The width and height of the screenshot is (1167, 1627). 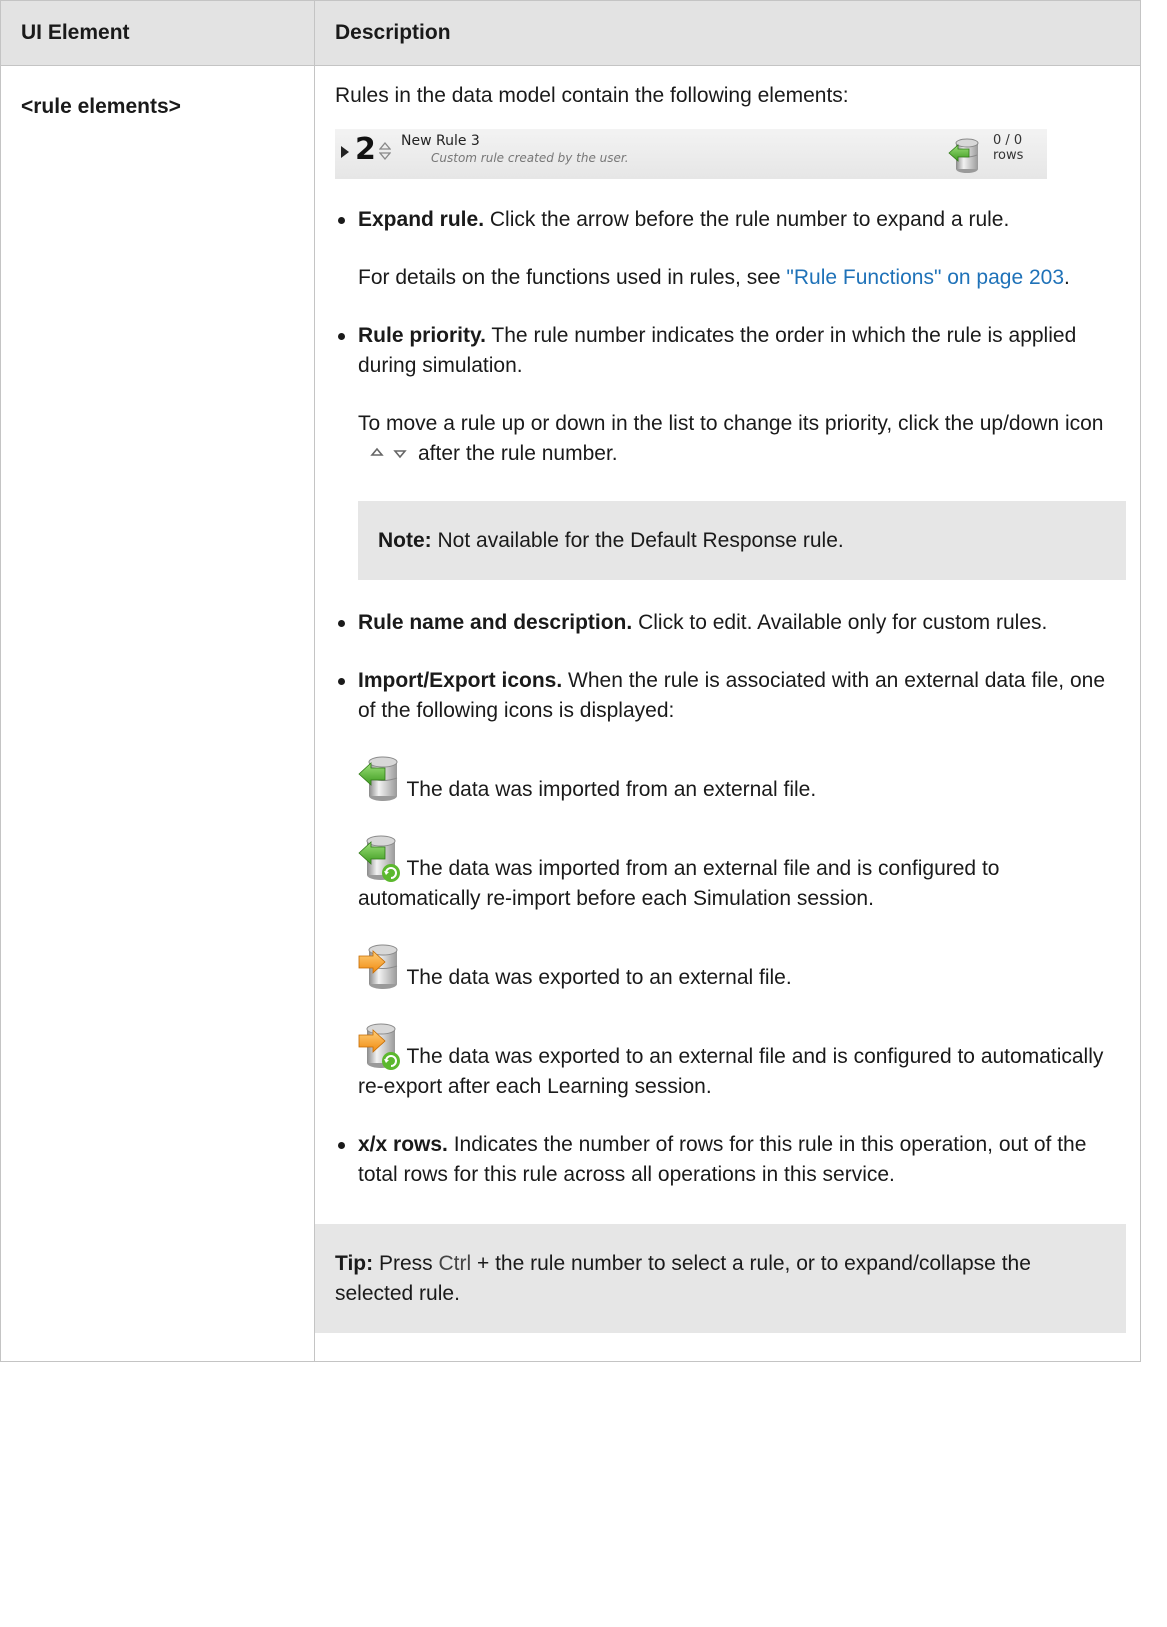 I want to click on rule-number: 2, so click(x=365, y=149).